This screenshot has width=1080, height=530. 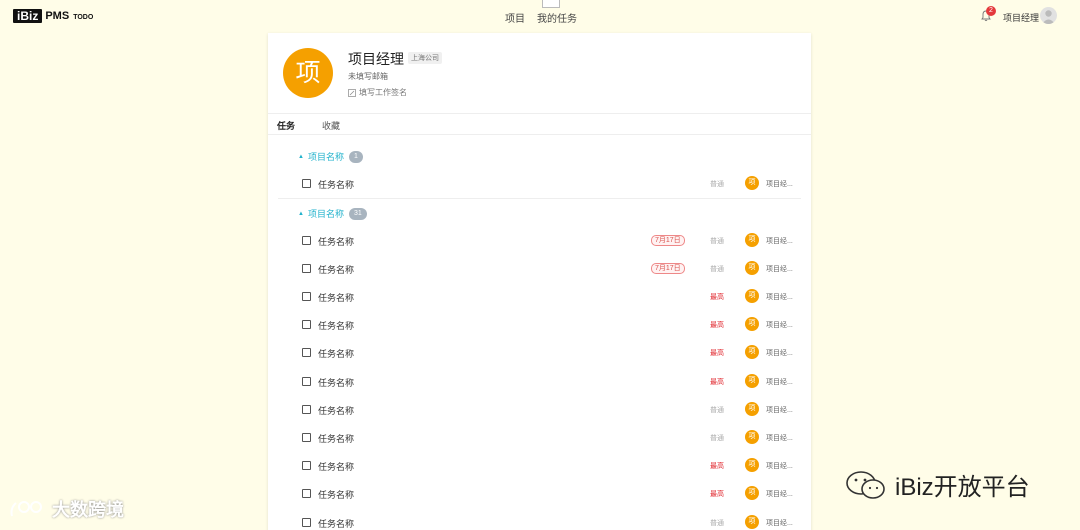 I want to click on tab-tasks: 任务, so click(x=286, y=125).